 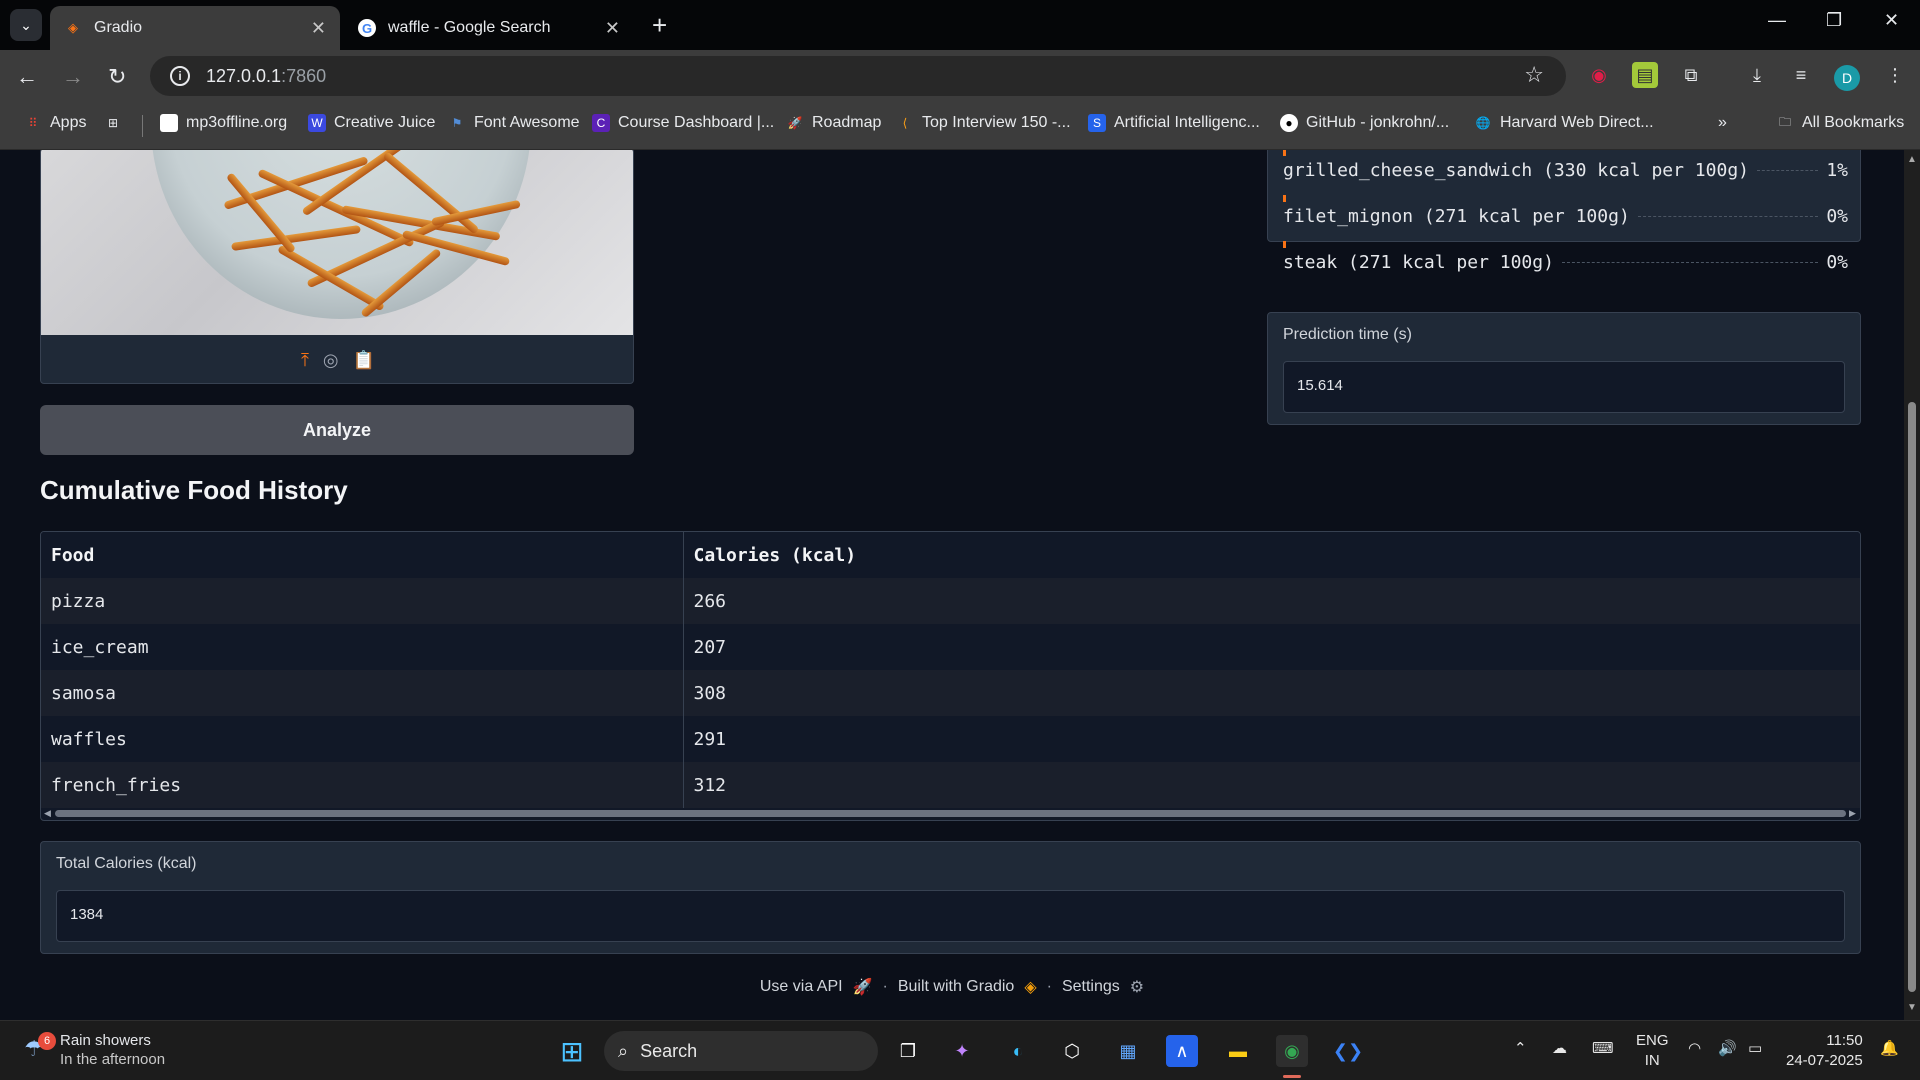 What do you see at coordinates (1895, 75) in the screenshot?
I see `browser-menu-icon: ⋮` at bounding box center [1895, 75].